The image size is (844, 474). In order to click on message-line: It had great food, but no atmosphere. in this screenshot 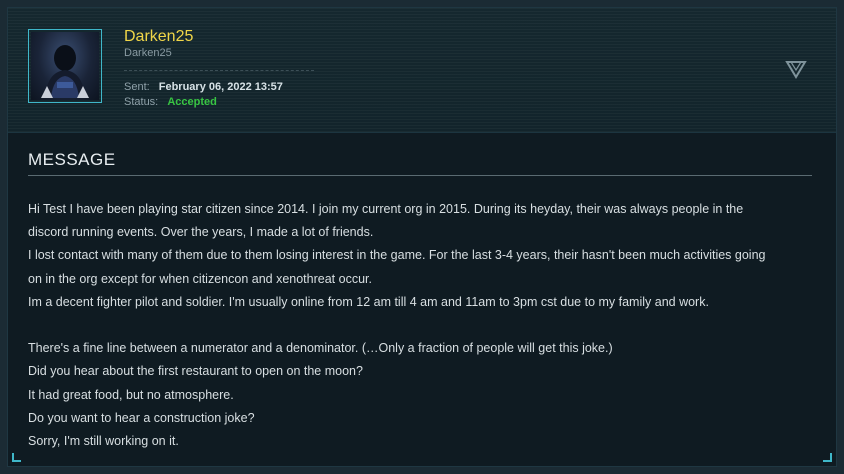, I will do `click(131, 394)`.